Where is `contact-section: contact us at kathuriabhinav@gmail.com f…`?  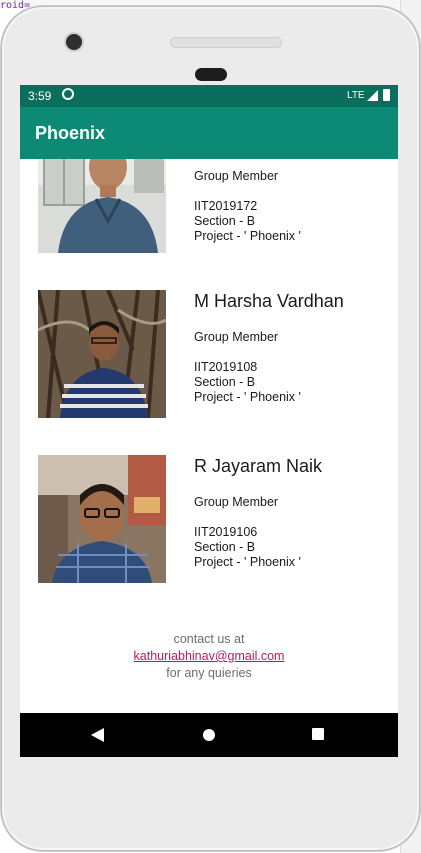
contact-section: contact us at kathuriabhinav@gmail.com f… is located at coordinates (209, 656).